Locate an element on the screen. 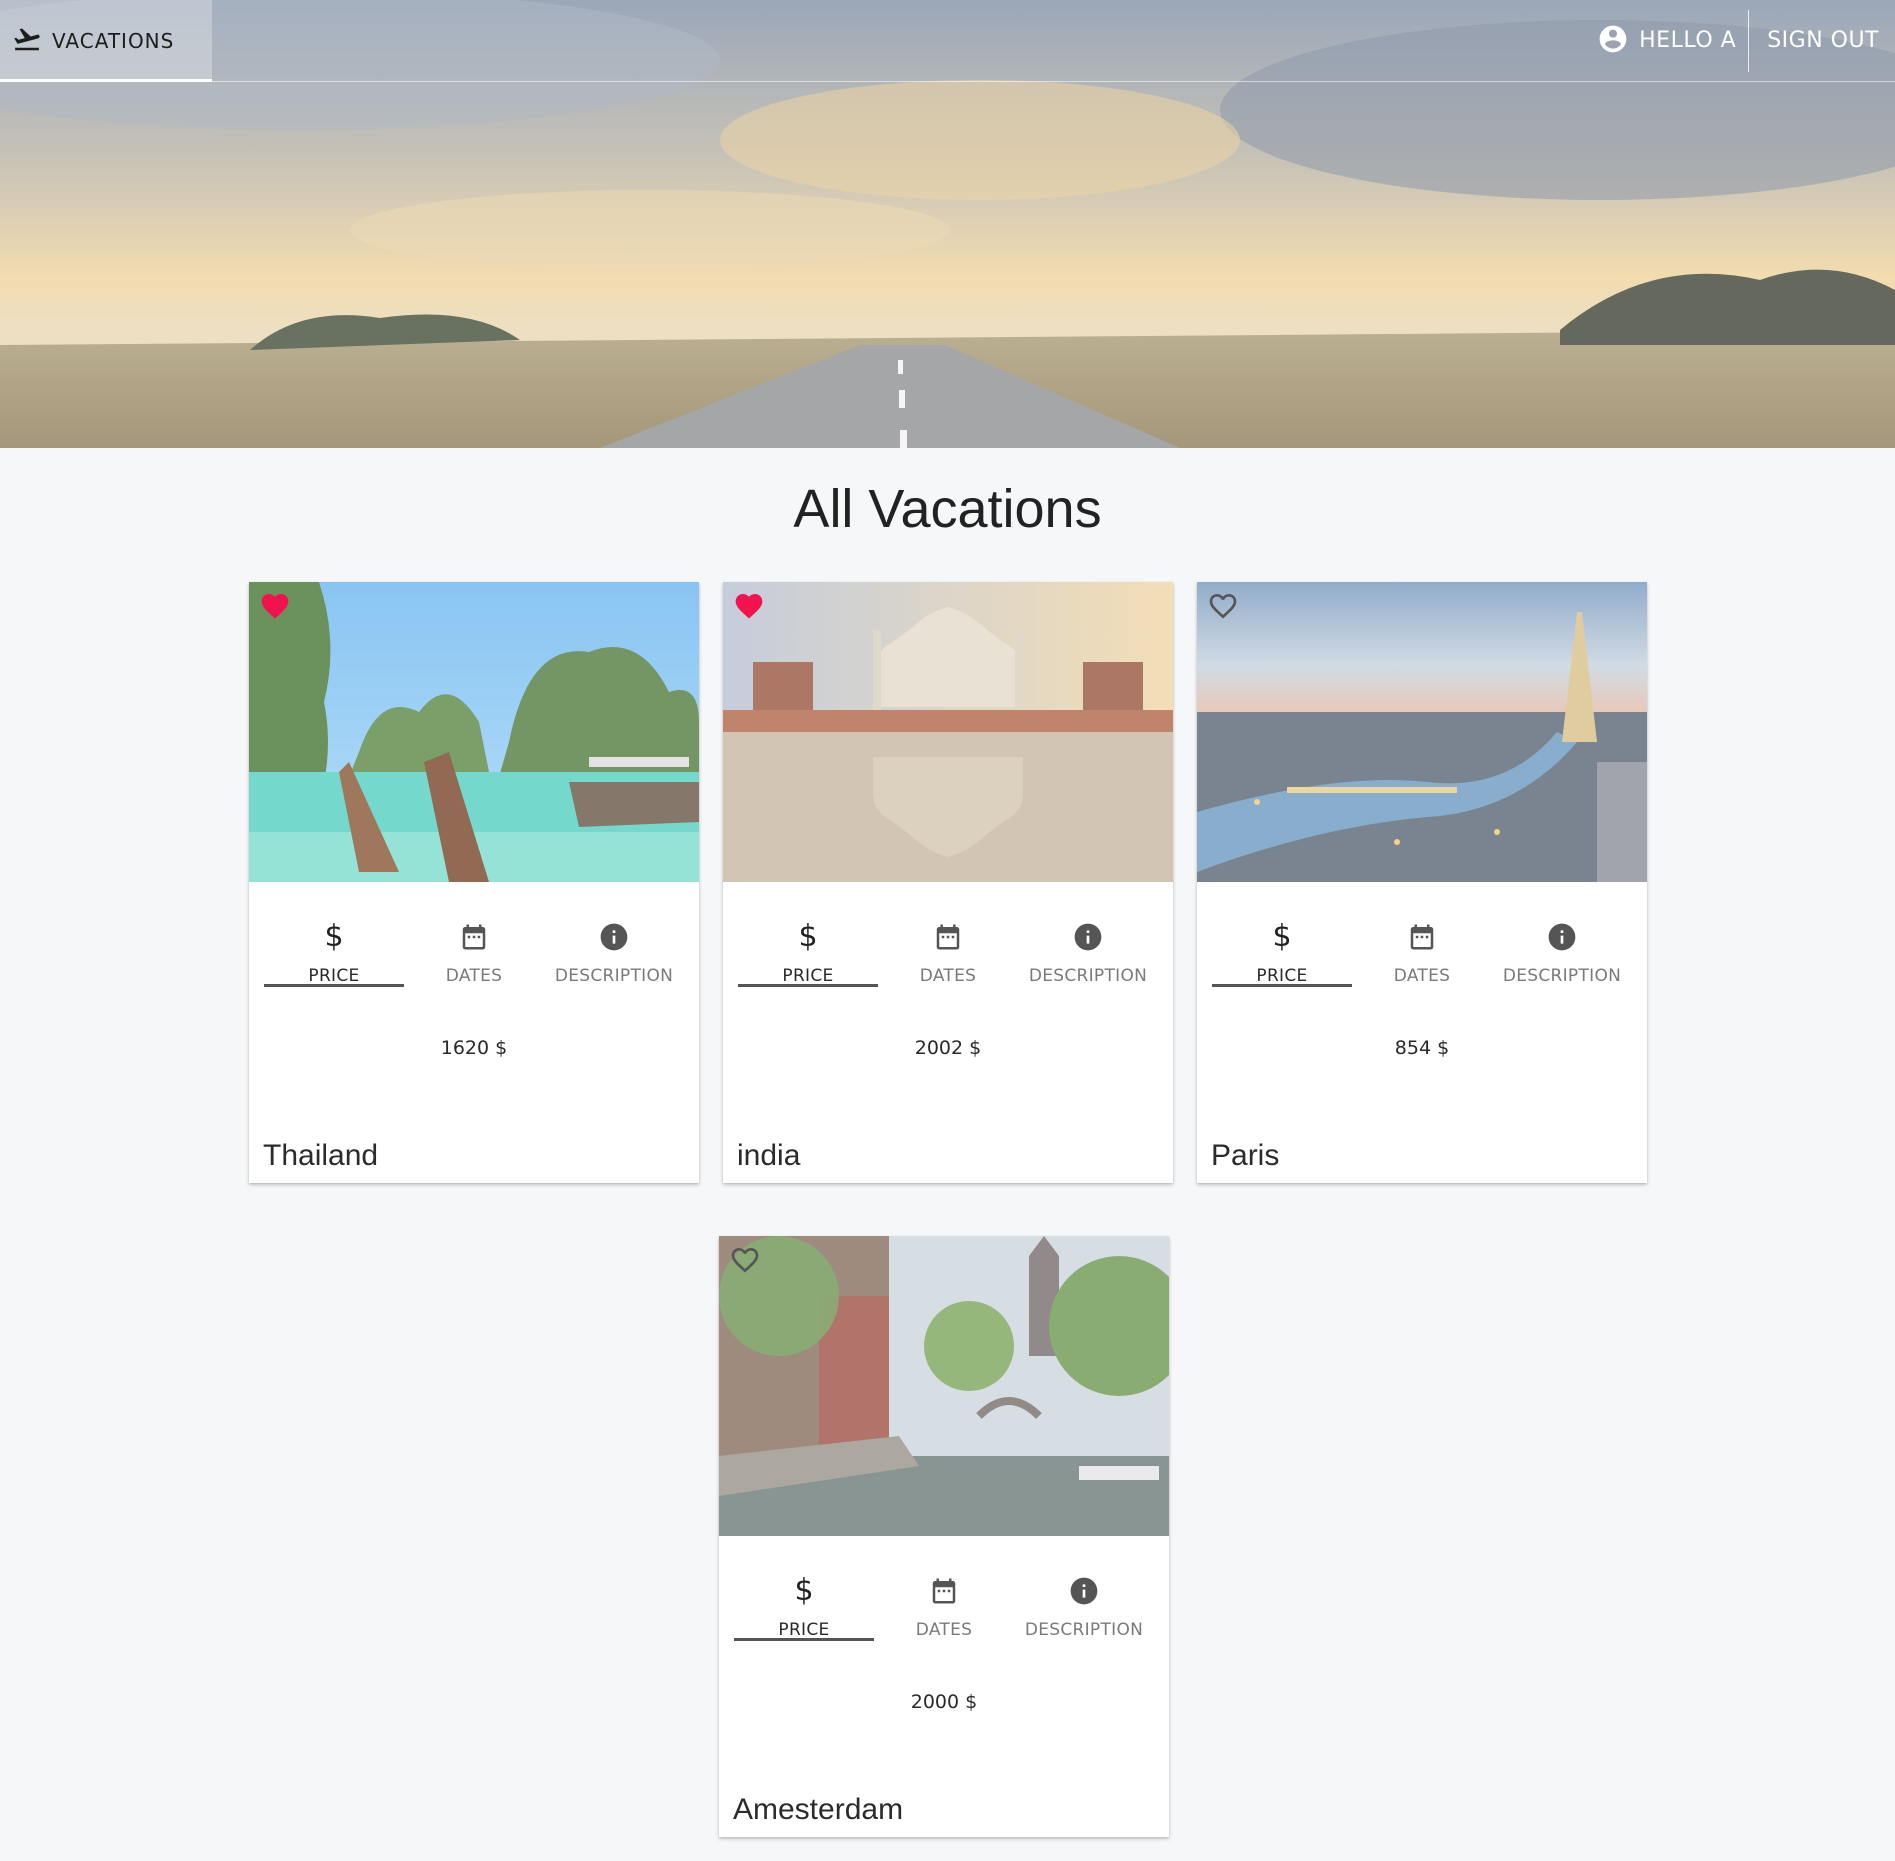 The height and width of the screenshot is (1861, 1895). vacation-title: india is located at coordinates (769, 1155).